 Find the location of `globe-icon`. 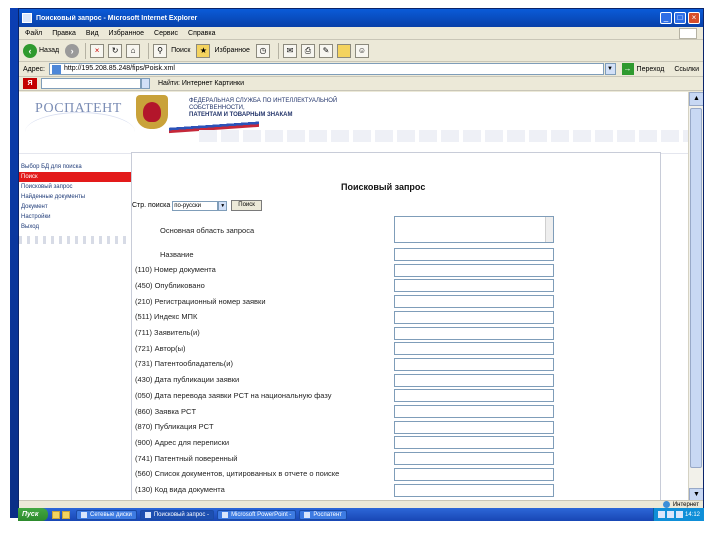

globe-icon is located at coordinates (666, 504).